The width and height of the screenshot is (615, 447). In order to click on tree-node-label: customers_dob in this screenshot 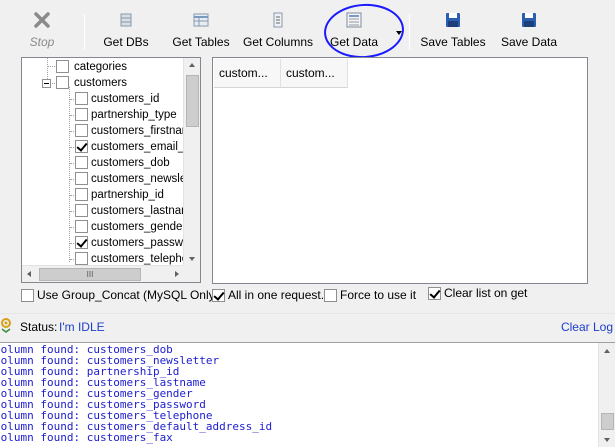, I will do `click(130, 163)`.